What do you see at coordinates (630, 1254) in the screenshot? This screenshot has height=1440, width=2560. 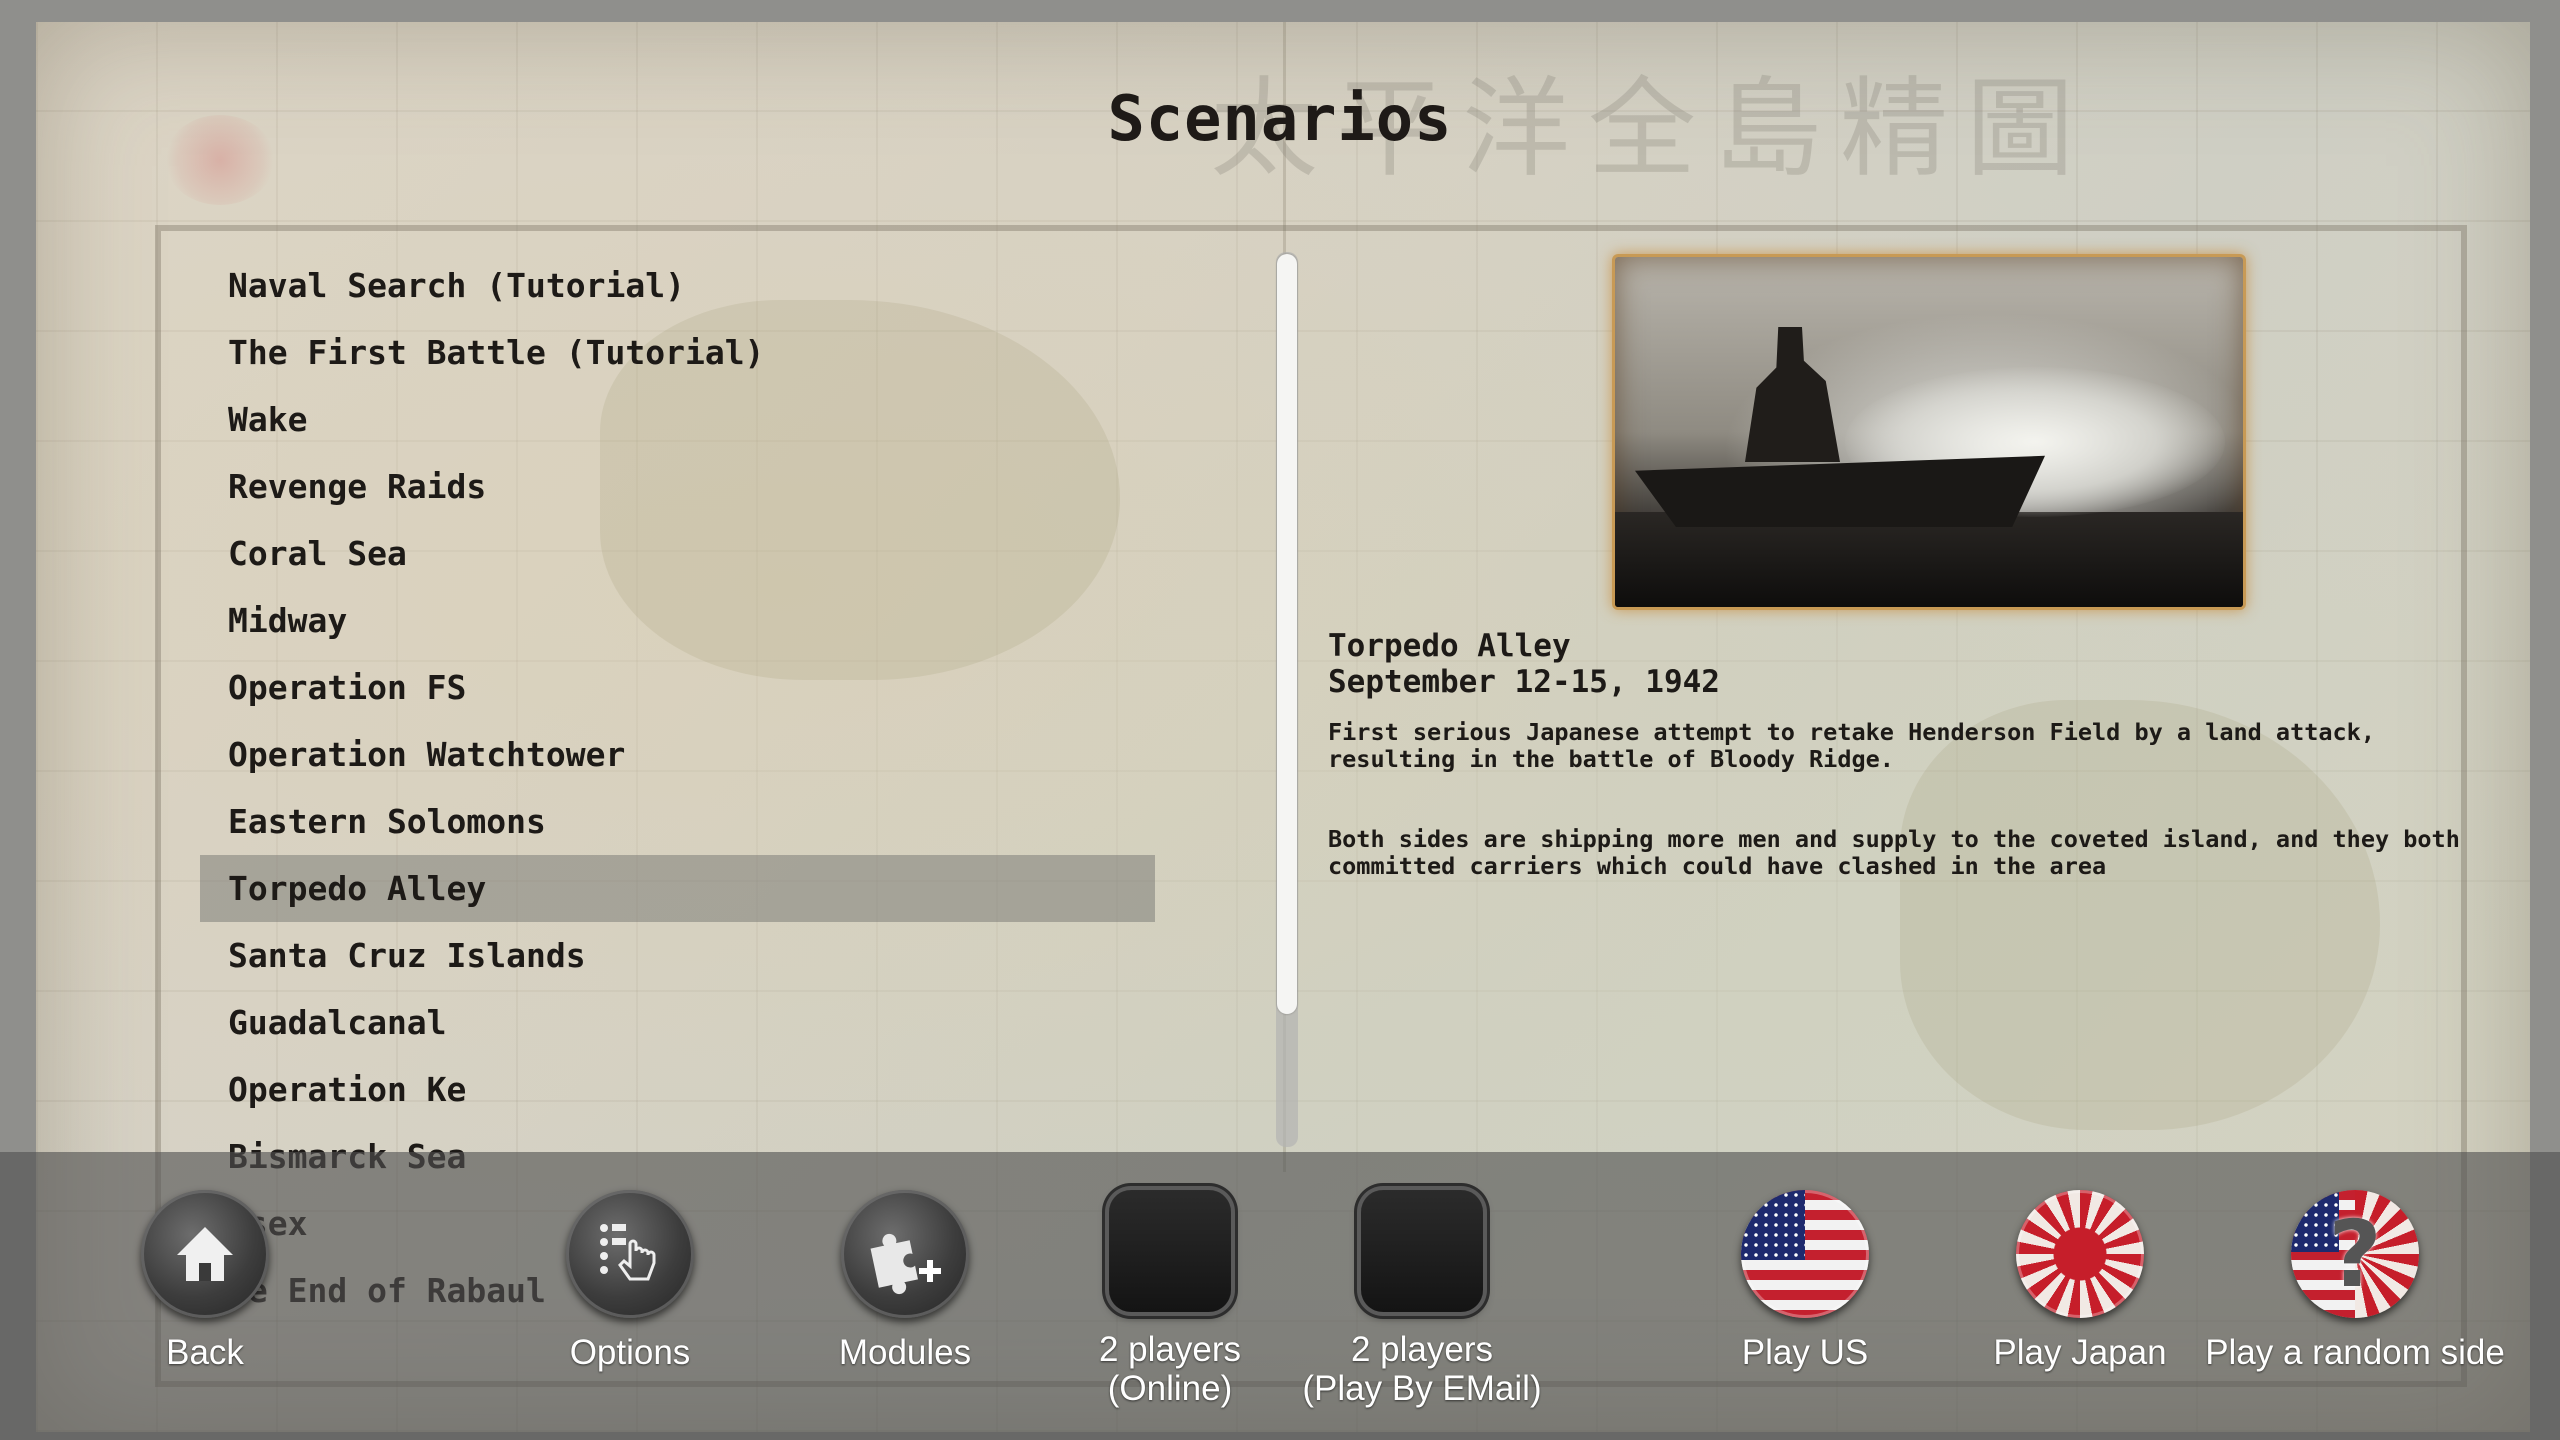 I see `touch-options-icon` at bounding box center [630, 1254].